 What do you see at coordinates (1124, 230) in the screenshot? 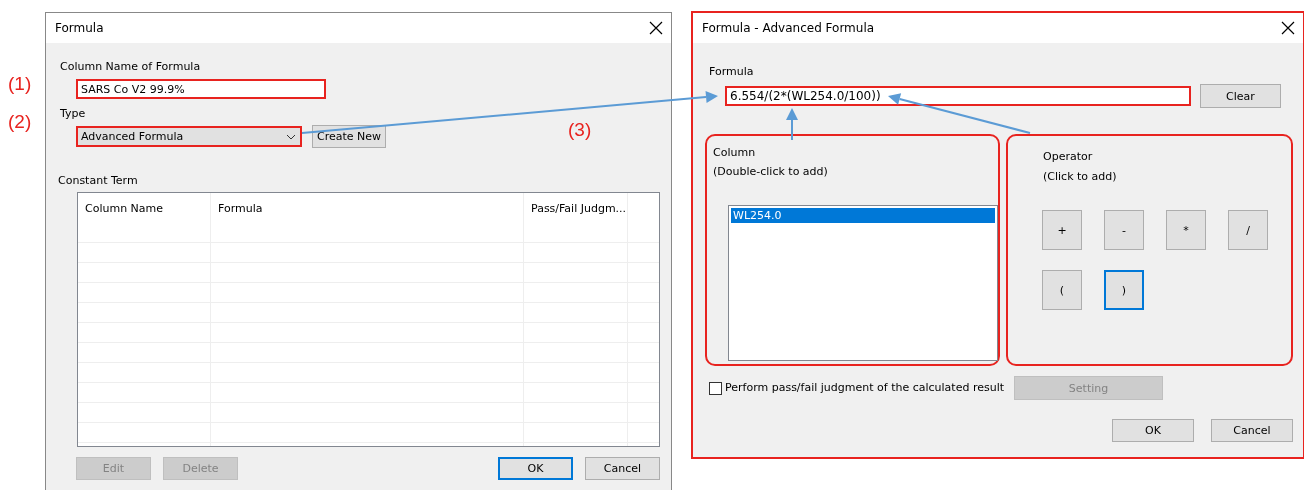
I see `operator-button: -` at bounding box center [1124, 230].